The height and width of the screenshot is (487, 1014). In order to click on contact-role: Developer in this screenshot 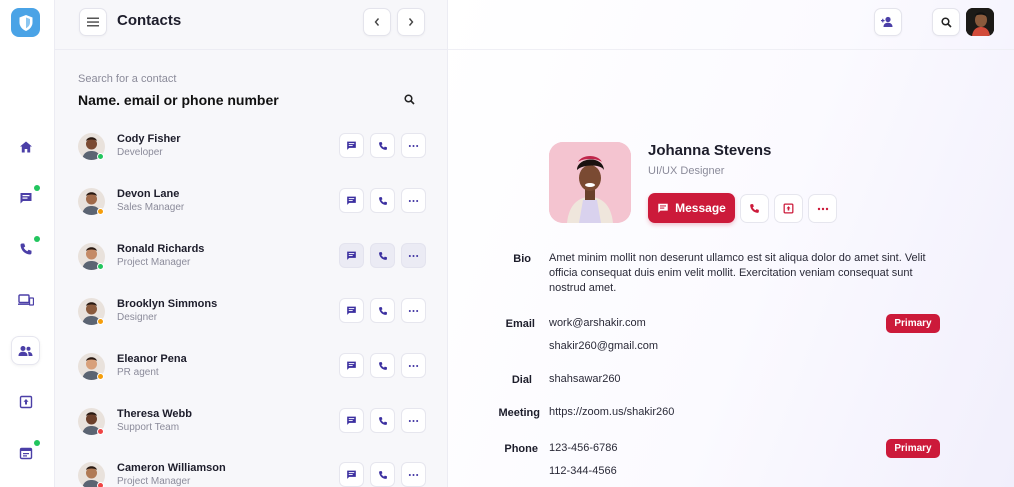, I will do `click(140, 152)`.